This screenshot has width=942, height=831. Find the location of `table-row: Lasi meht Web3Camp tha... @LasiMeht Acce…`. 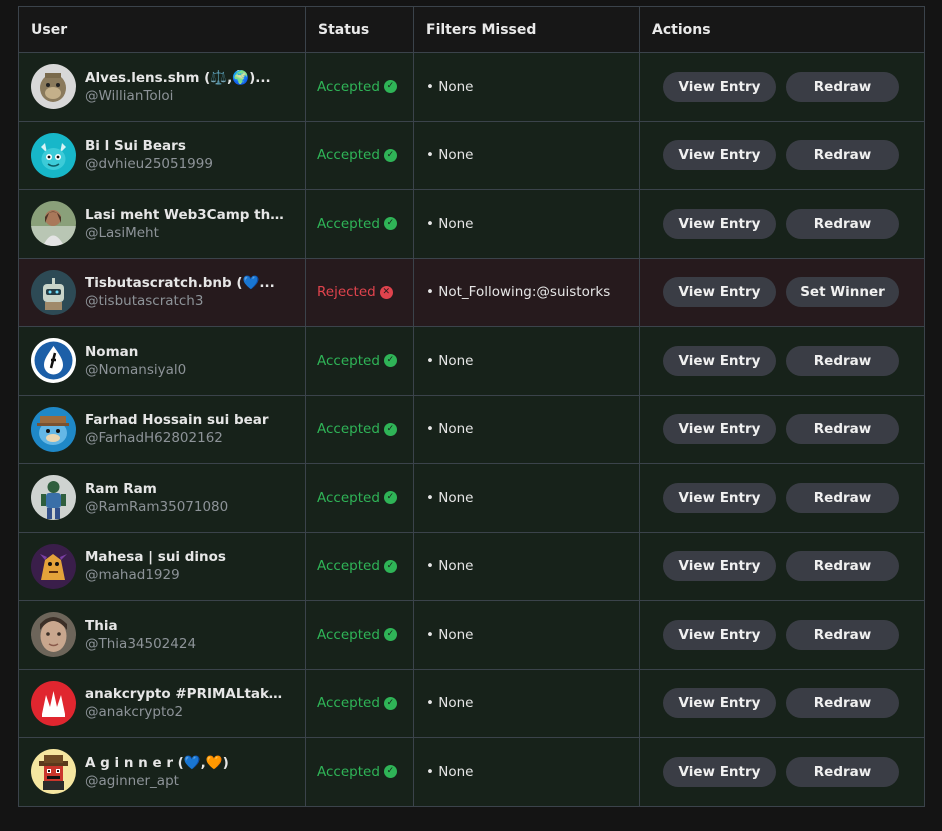

table-row: Lasi meht Web3Camp tha... @LasiMeht Acce… is located at coordinates (471, 224).